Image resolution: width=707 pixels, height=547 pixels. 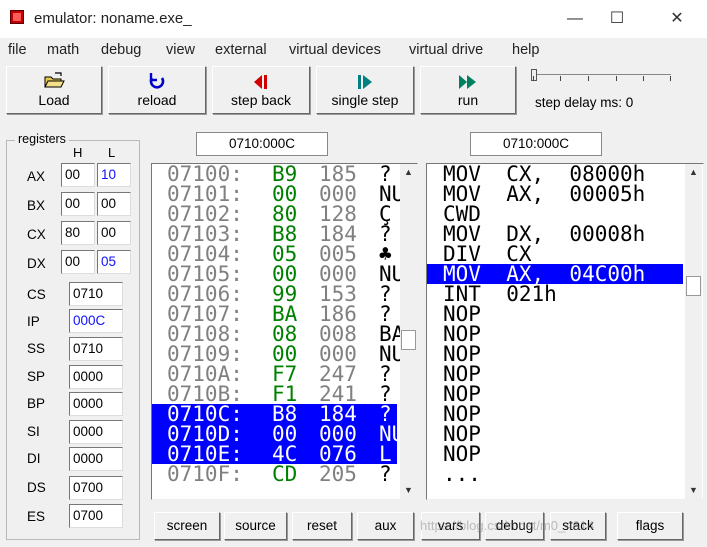 I want to click on memory-scrollbar: ▲ ▼, so click(x=408, y=331).